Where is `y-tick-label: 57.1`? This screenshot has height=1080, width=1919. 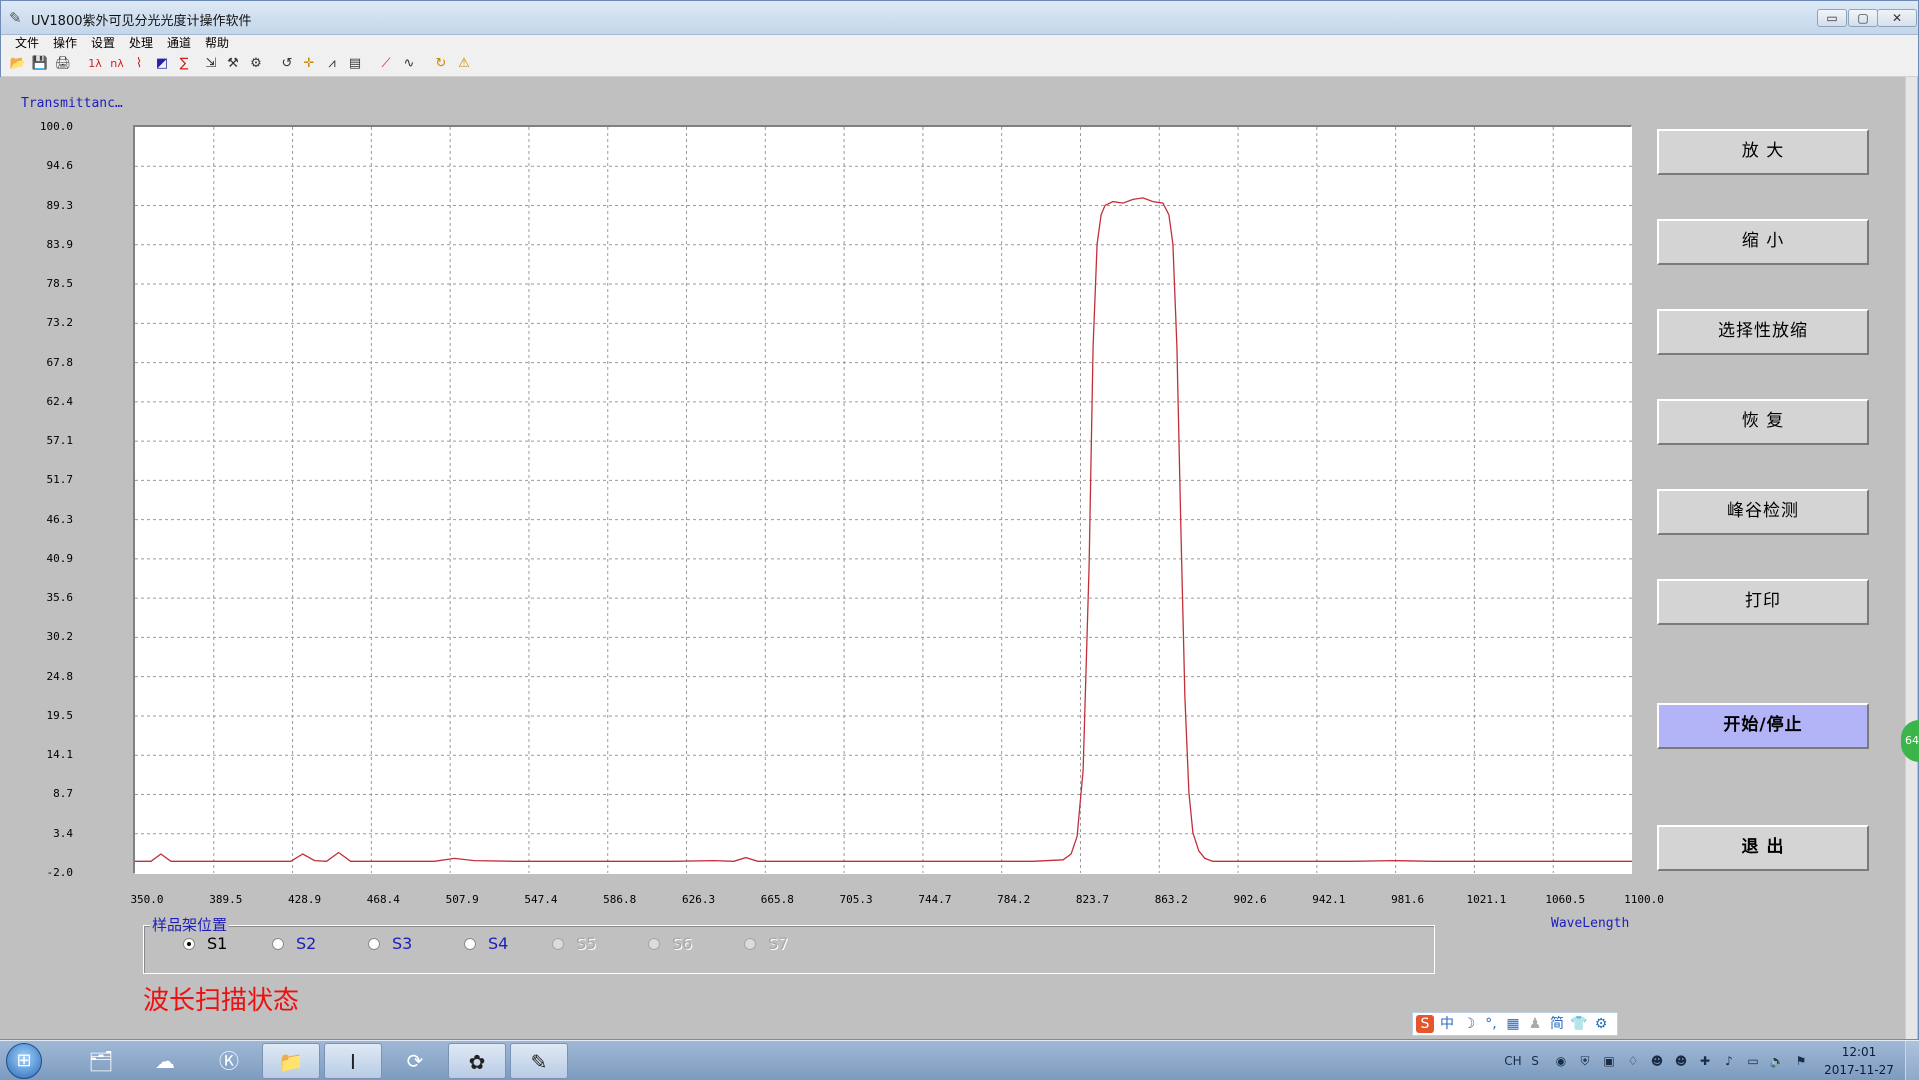
y-tick-label: 57.1 is located at coordinates (60, 441).